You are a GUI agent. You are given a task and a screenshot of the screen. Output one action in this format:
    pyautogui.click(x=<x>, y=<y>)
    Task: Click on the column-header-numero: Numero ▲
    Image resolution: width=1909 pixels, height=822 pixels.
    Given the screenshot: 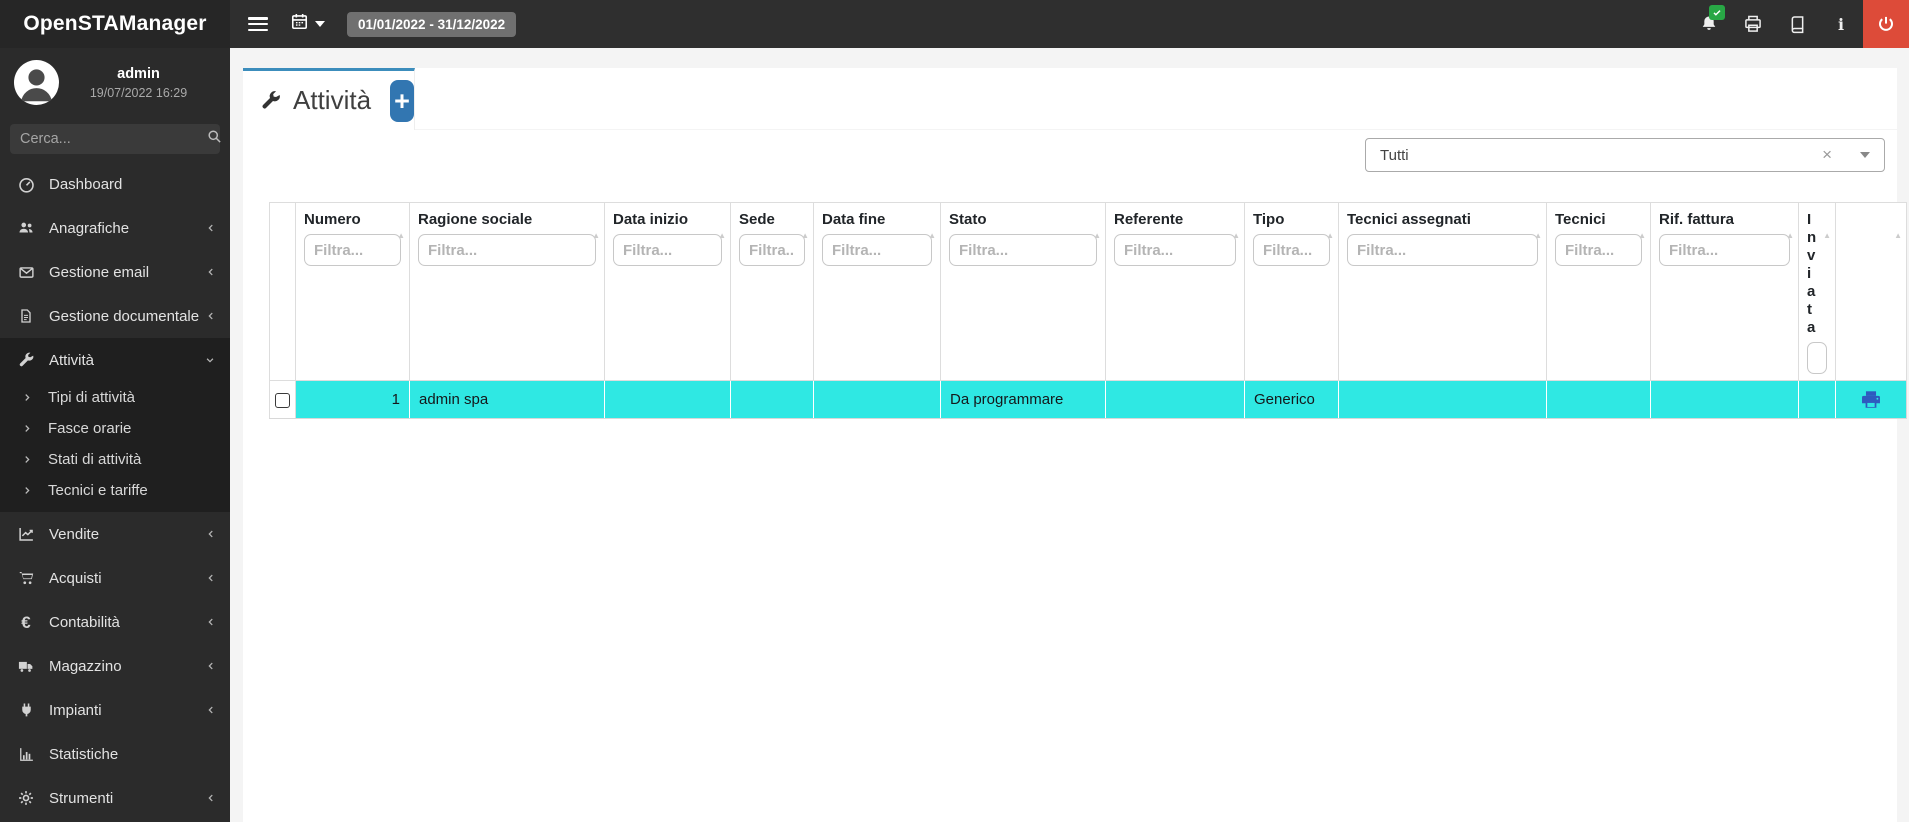 What is the action you would take?
    pyautogui.click(x=352, y=291)
    